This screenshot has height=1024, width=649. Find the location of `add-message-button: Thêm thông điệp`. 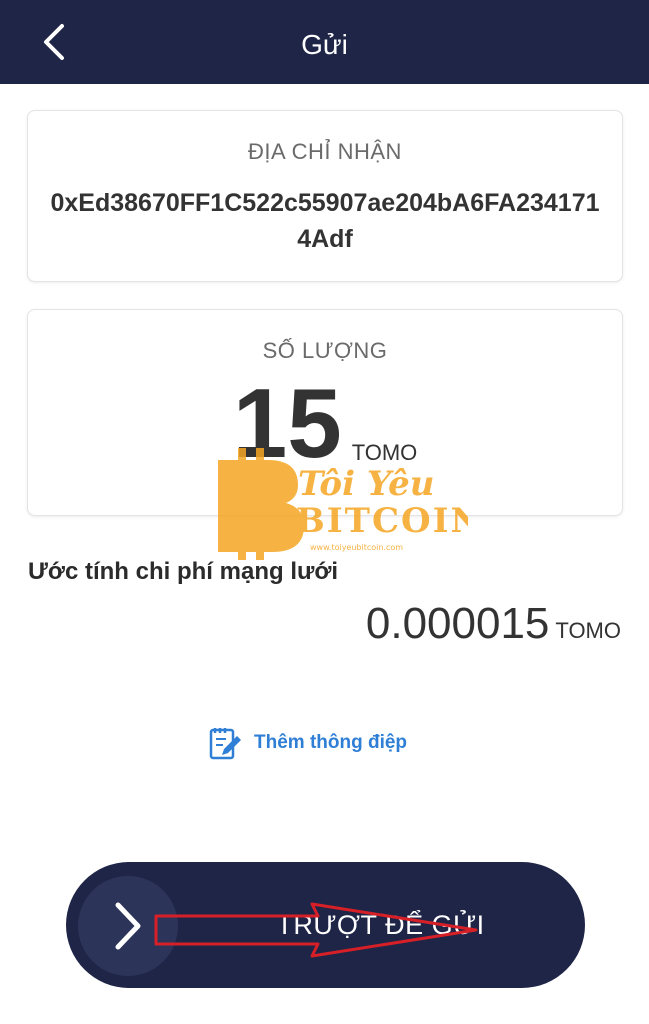

add-message-button: Thêm thông điệp is located at coordinates (307, 743).